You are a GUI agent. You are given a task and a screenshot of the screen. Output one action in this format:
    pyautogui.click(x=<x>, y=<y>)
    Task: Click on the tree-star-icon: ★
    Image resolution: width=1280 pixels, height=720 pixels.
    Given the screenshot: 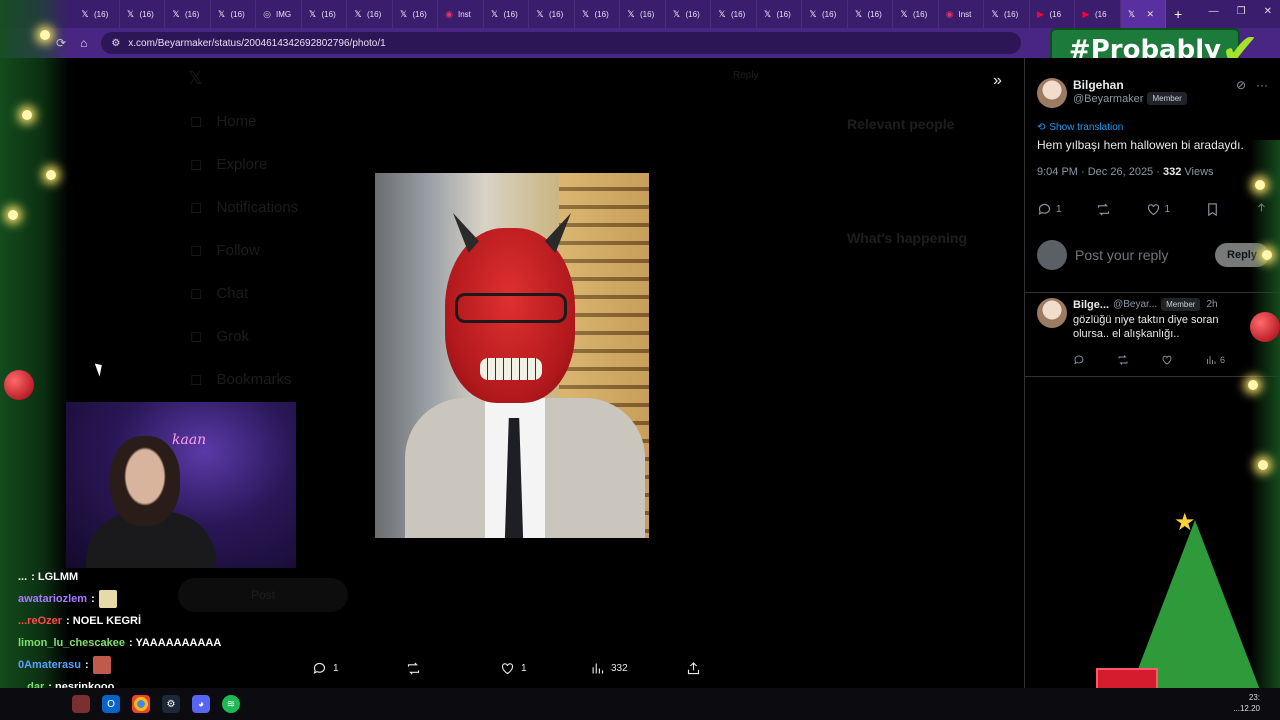 What is the action you would take?
    pyautogui.click(x=1185, y=522)
    